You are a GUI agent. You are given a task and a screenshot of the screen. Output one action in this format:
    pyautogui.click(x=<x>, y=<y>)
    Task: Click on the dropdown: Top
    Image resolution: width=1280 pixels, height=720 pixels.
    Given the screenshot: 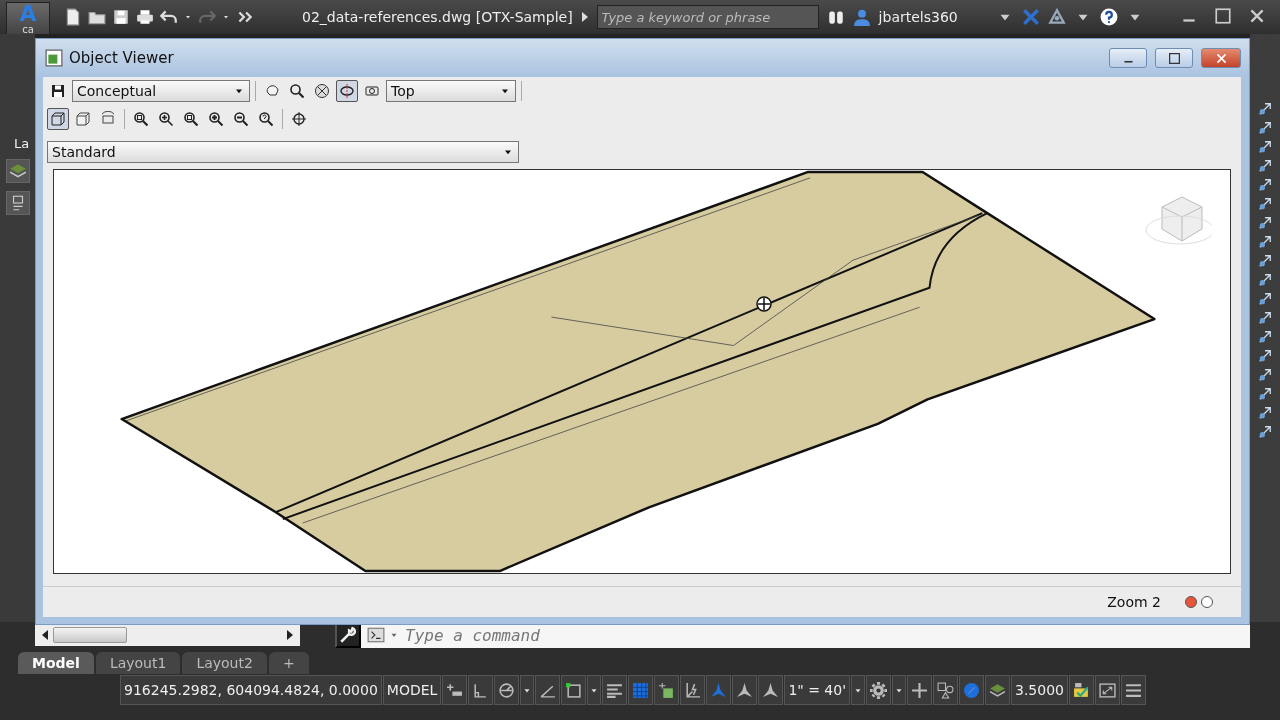 What is the action you would take?
    pyautogui.click(x=451, y=91)
    